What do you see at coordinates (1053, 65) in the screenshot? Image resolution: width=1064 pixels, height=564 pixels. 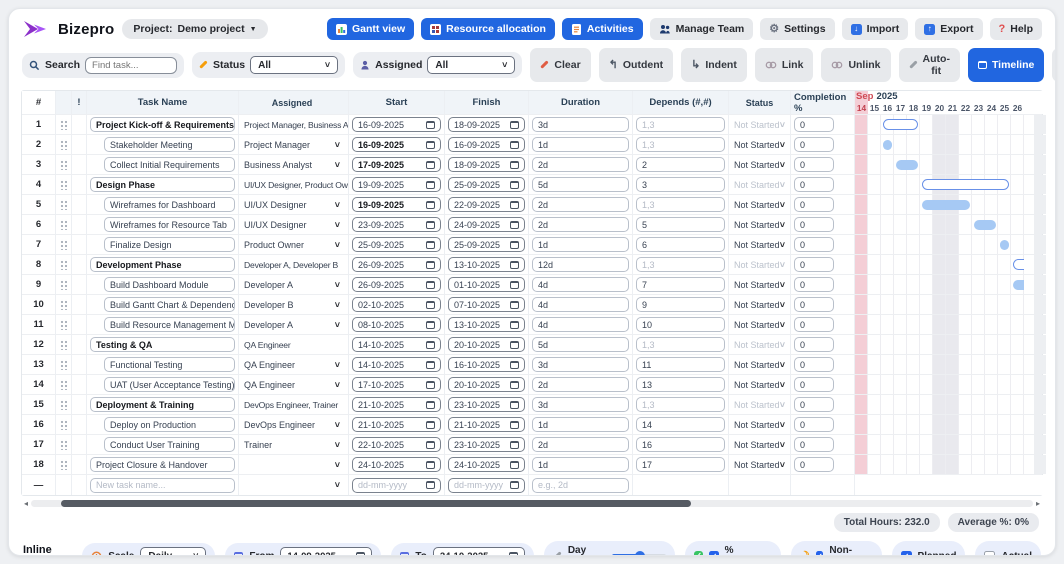 I see `toolbar-button-progress: Progress` at bounding box center [1053, 65].